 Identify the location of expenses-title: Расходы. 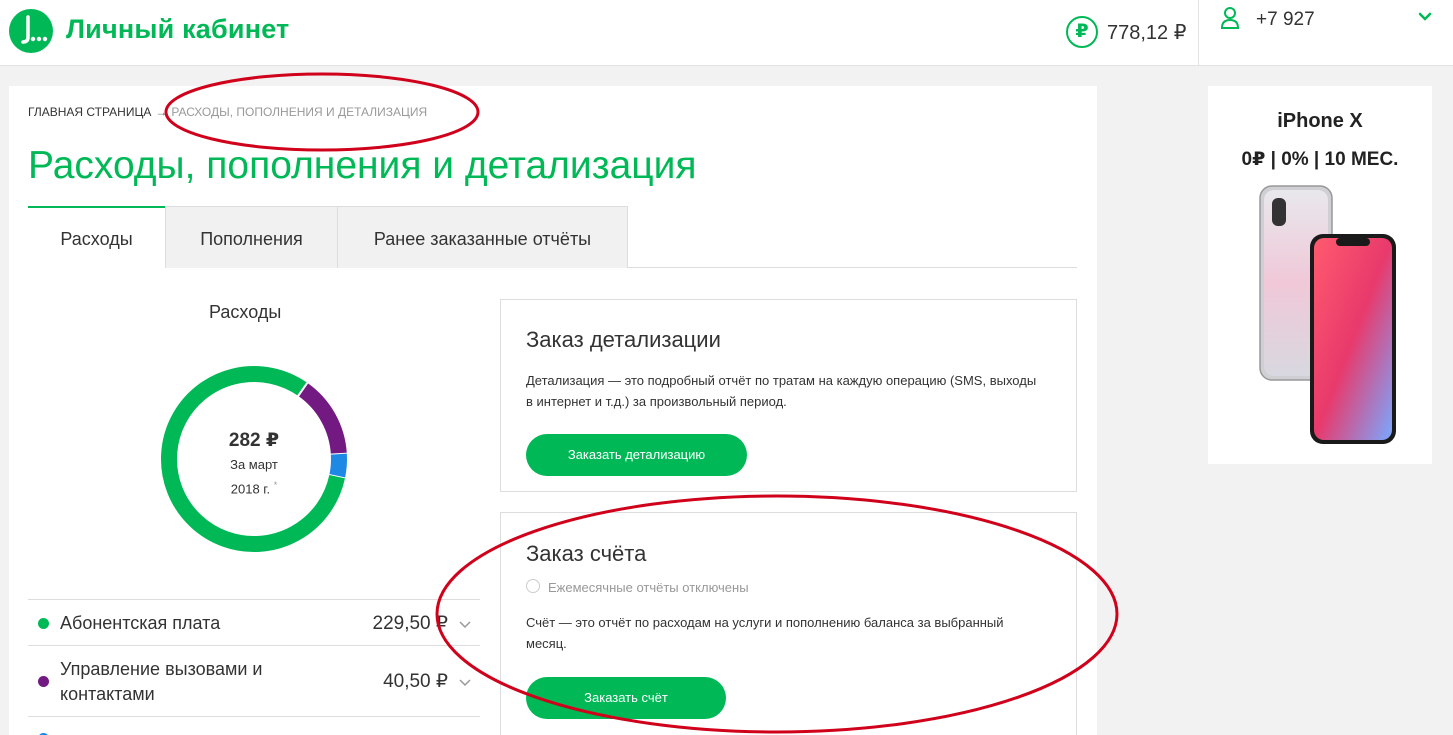
(245, 312).